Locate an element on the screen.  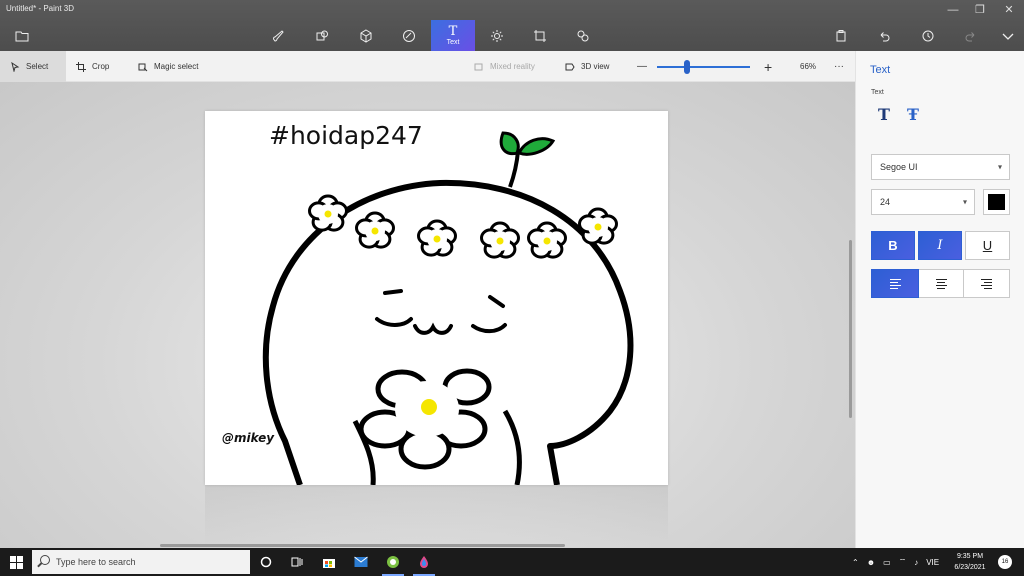
font-size-dropdown: 24 ▾ is located at coordinates (923, 202).